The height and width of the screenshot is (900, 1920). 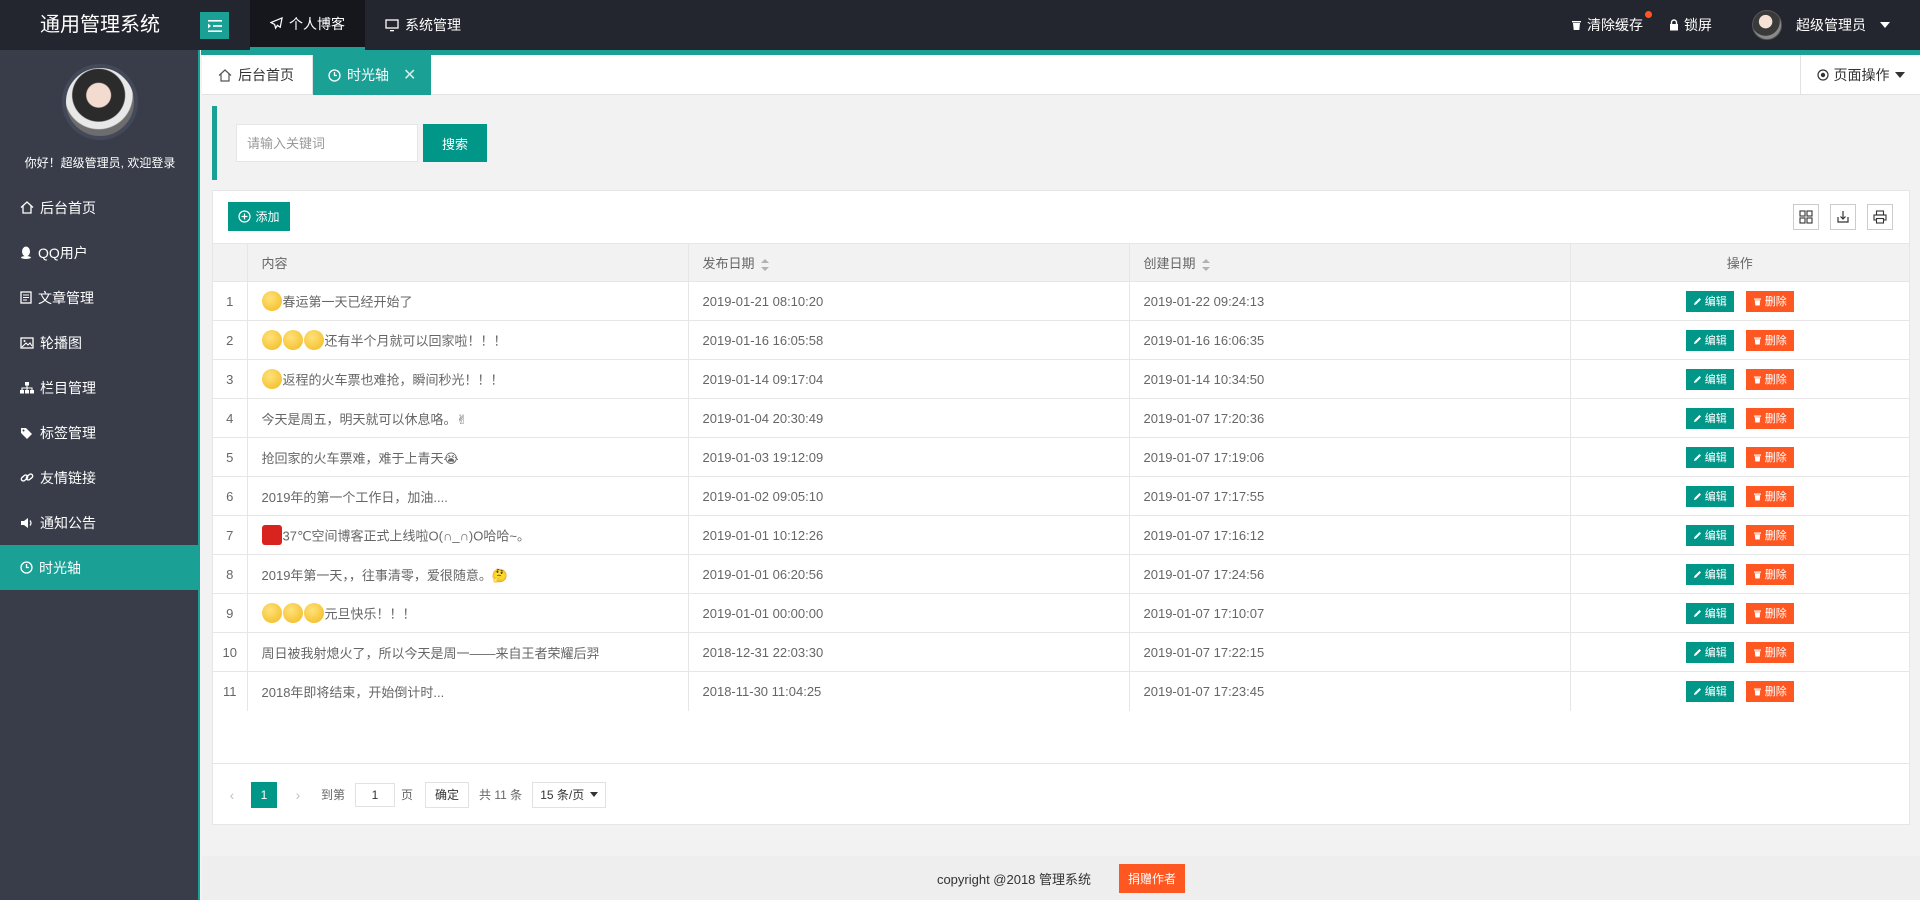 What do you see at coordinates (909, 496) in the screenshot?
I see `row-publish-date: 2019-01-02 09:05:10` at bounding box center [909, 496].